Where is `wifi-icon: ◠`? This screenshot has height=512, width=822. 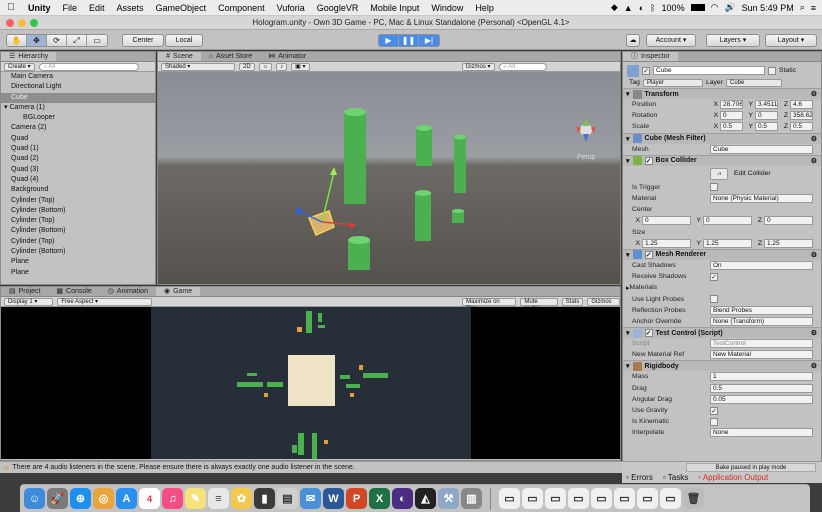 wifi-icon: ◠ is located at coordinates (715, 7).